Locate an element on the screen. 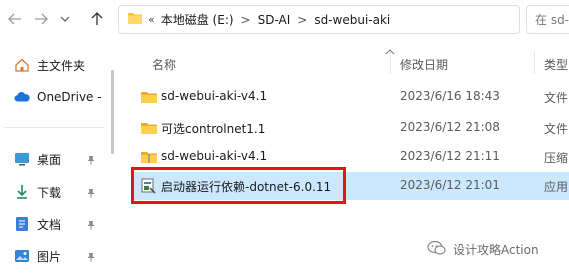  file-type: 压缩 is located at coordinates (556, 158).